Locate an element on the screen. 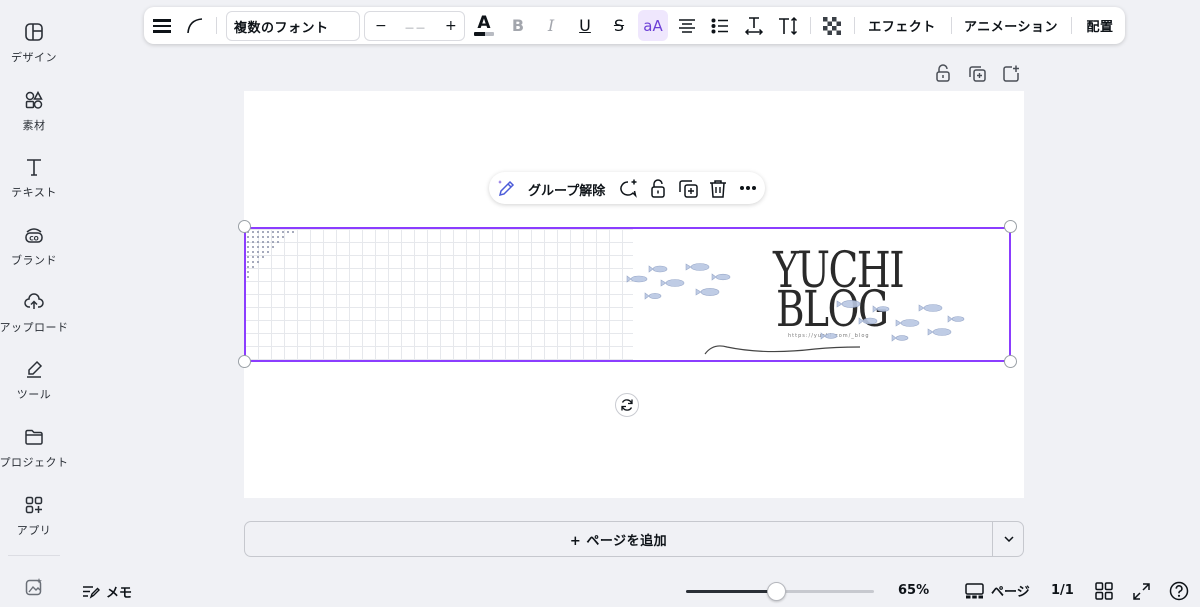  brand-icon: CO is located at coordinates (34, 235).